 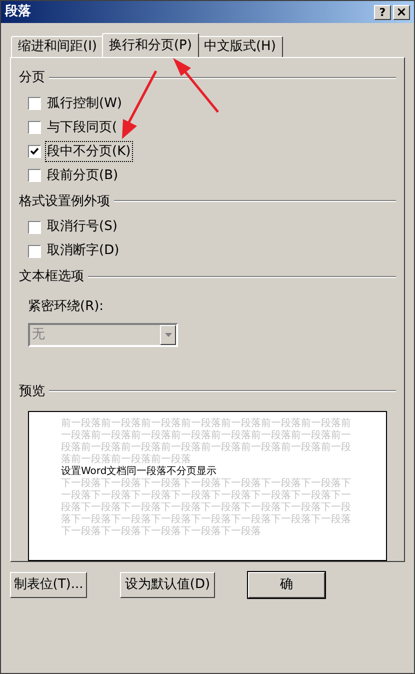 What do you see at coordinates (83, 251) in the screenshot?
I see `checkbox-label: 取消断字(D)` at bounding box center [83, 251].